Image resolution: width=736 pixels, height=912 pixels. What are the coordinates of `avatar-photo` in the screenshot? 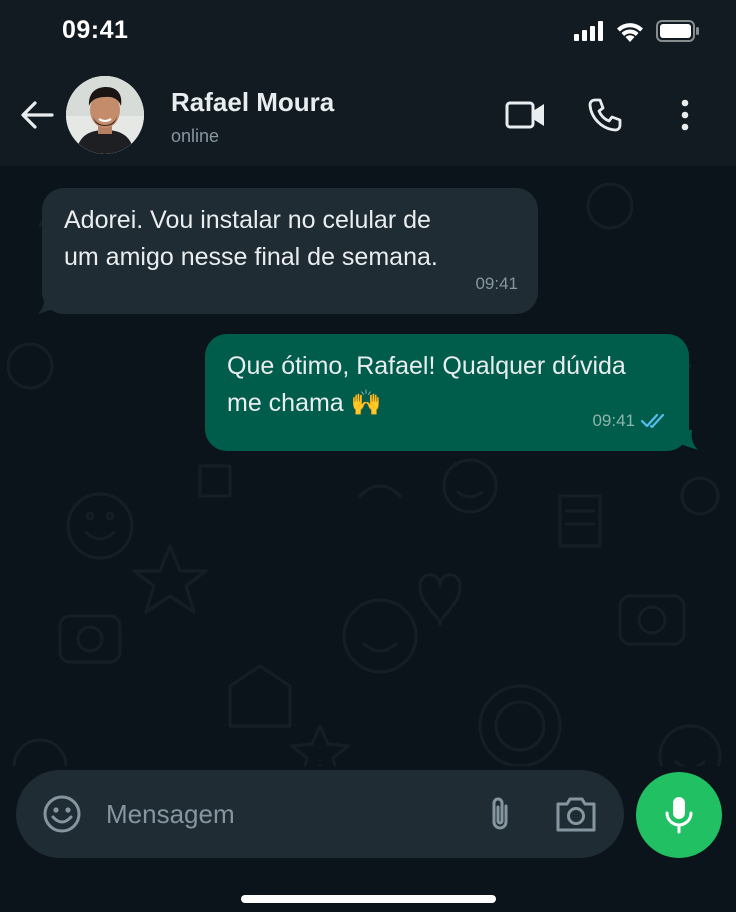 It's located at (105, 115).